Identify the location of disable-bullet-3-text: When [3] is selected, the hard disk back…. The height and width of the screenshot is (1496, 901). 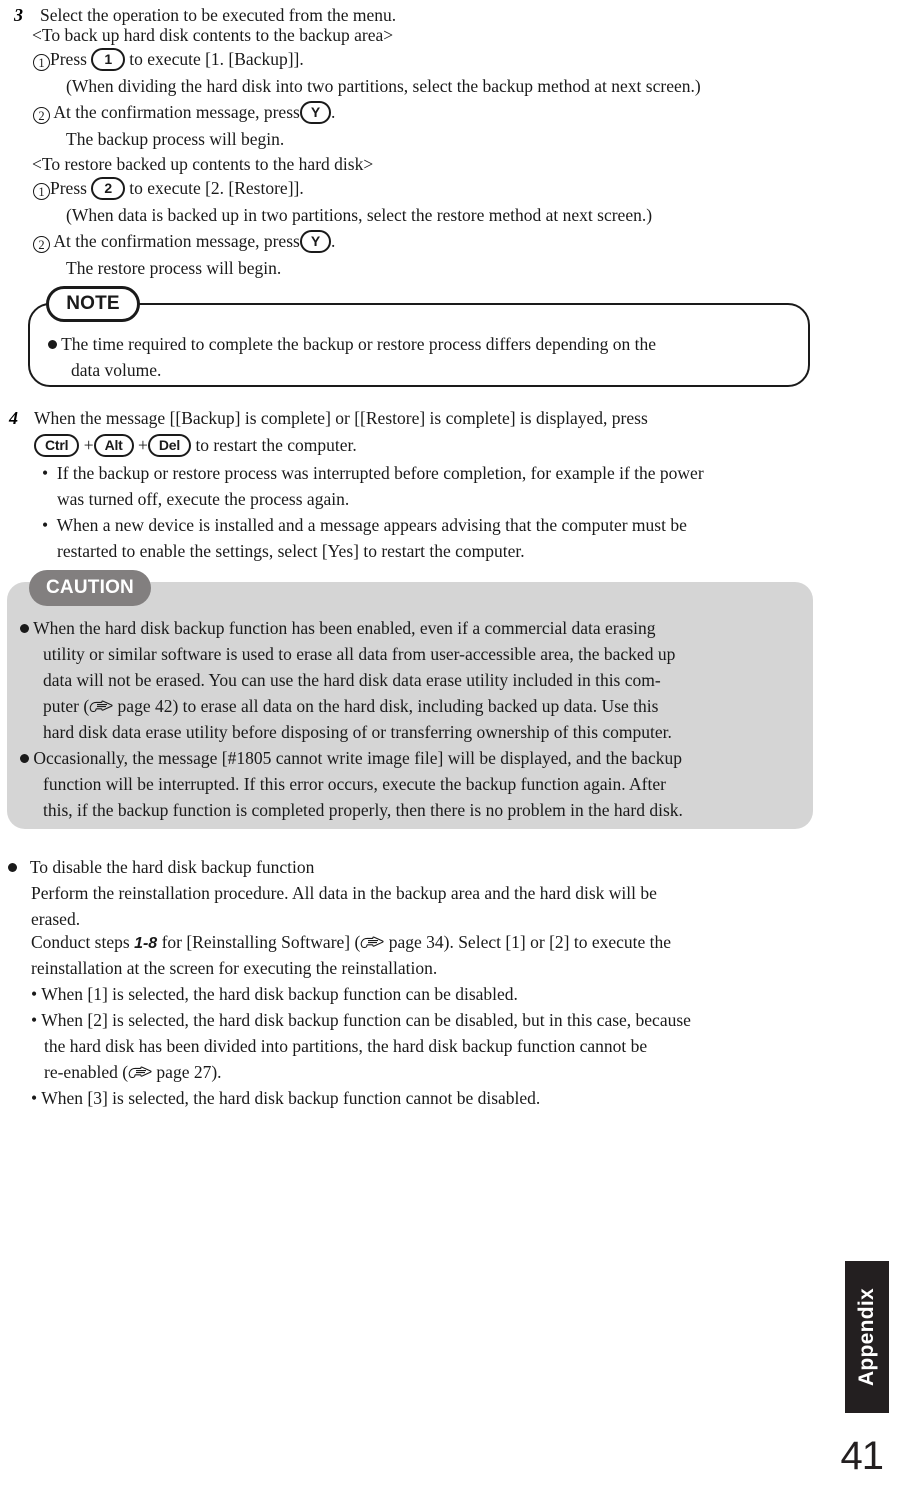
(291, 1098).